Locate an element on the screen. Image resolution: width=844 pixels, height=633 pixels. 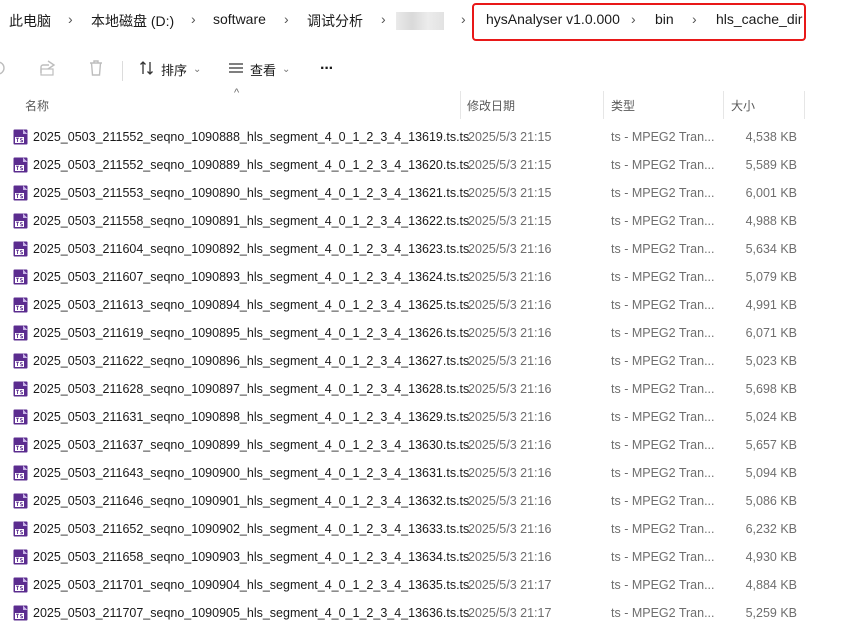
breadcrumb-item-software: software is located at coordinates (239, 19).